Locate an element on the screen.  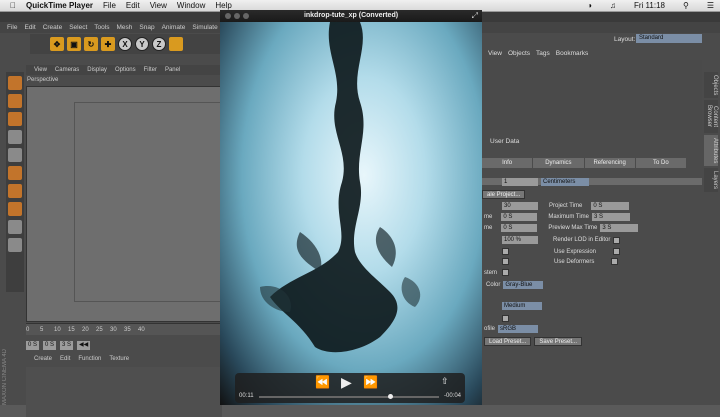
preview-min-field: 0 S is located at coordinates (519, 228).